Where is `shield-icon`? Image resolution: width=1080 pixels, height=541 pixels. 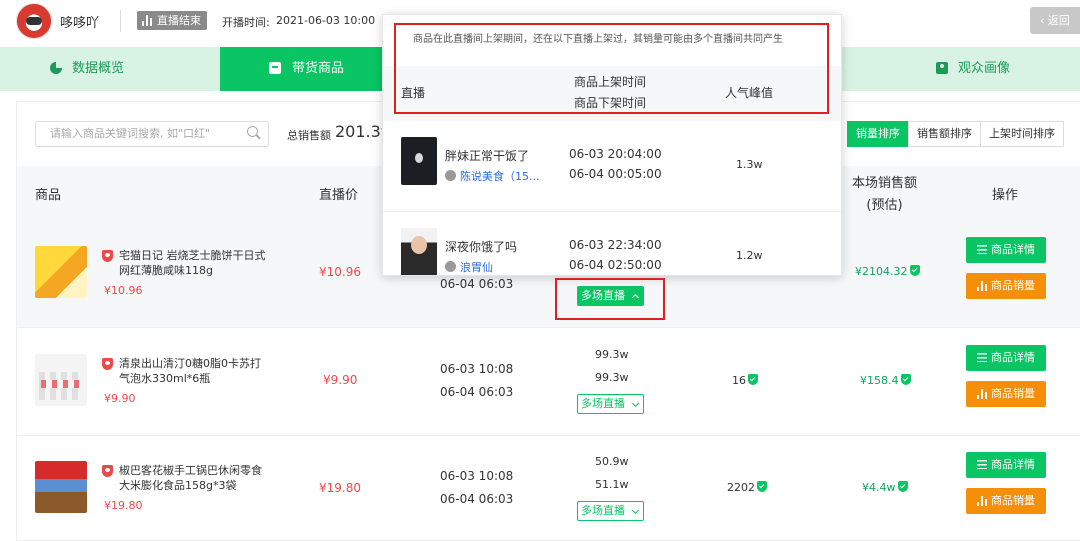 shield-icon is located at coordinates (107, 471).